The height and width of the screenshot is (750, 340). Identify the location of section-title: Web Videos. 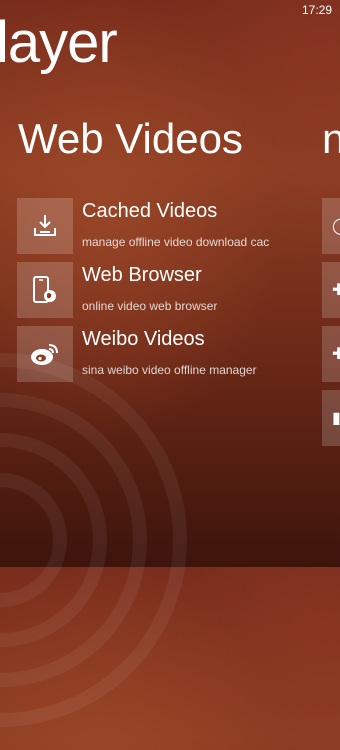
(130, 138).